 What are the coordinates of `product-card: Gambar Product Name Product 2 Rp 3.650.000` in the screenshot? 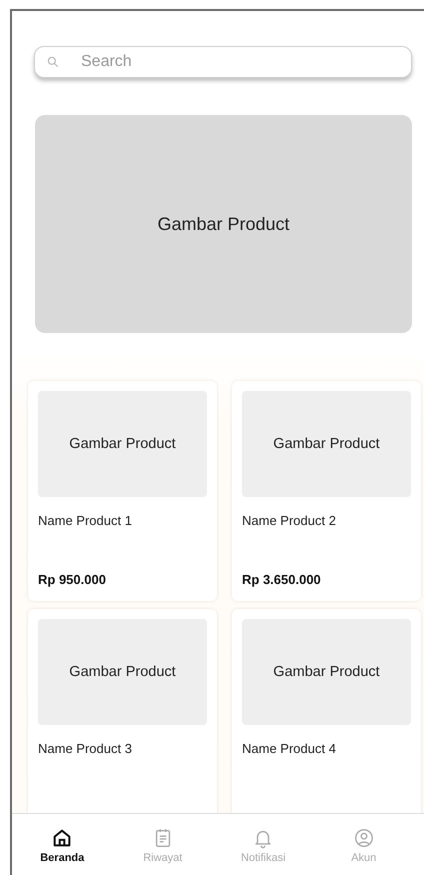 It's located at (326, 491).